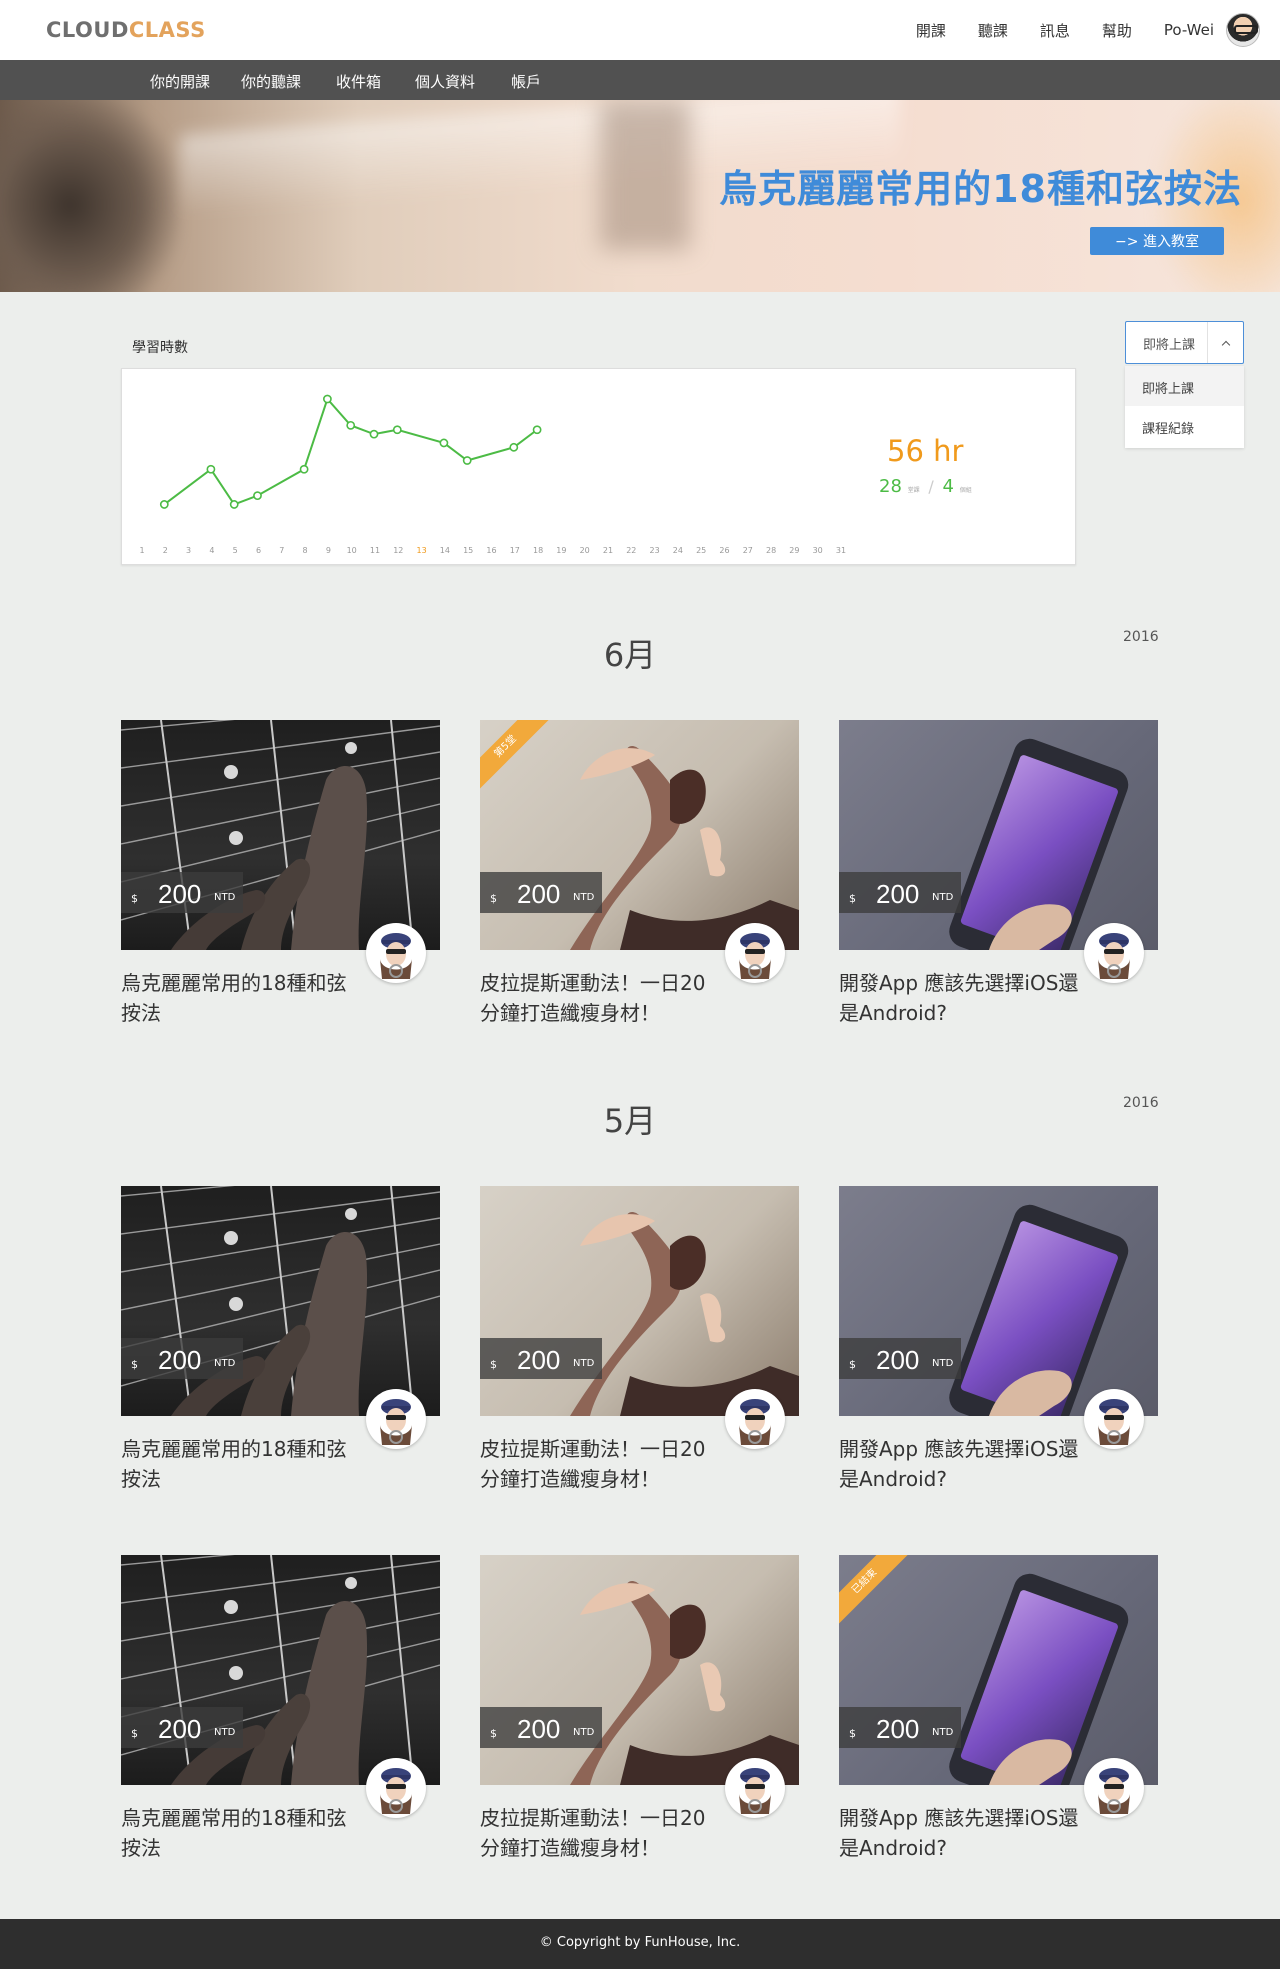  Describe the element at coordinates (515, 550) in the screenshot. I see `x-tick-label: 17` at that location.